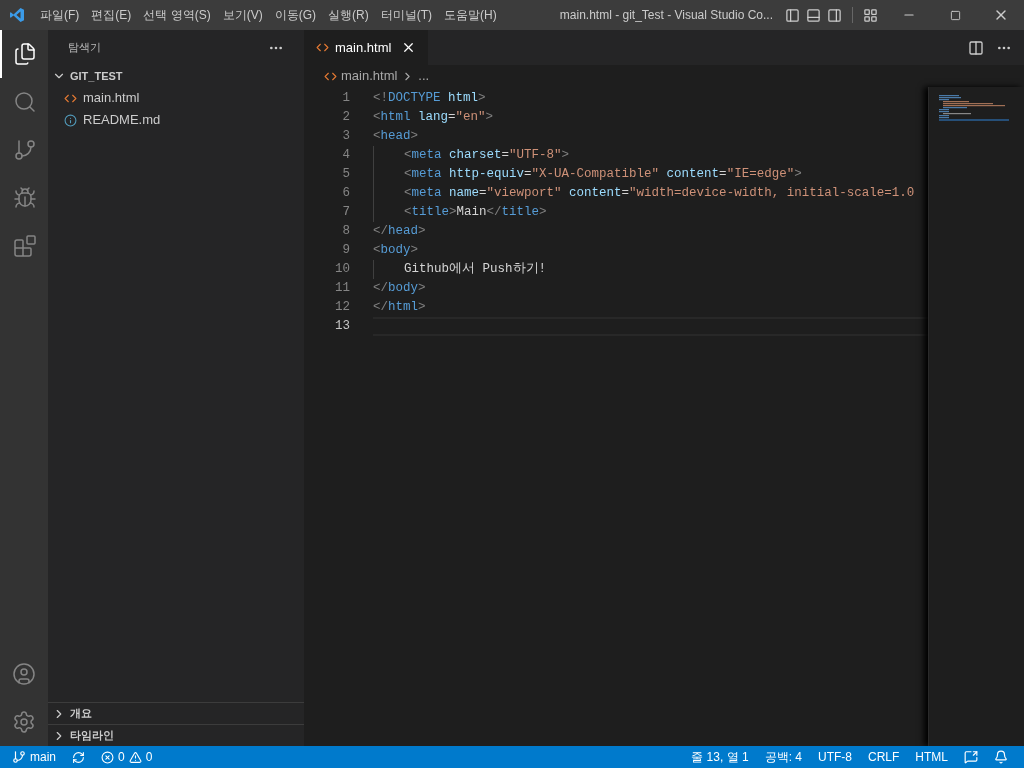 This screenshot has height=768, width=1024. Describe the element at coordinates (25, 54) in the screenshot. I see `files-icon` at that location.